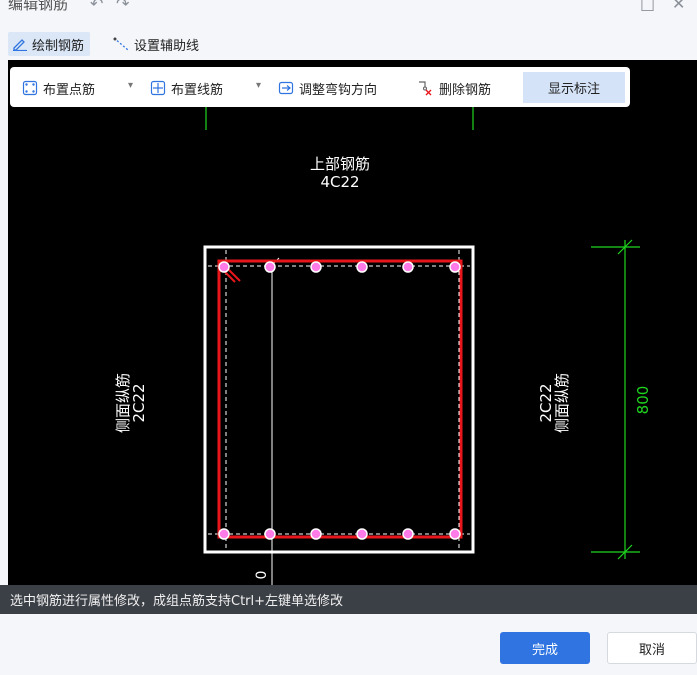 The height and width of the screenshot is (675, 697). Describe the element at coordinates (197, 90) in the screenshot. I see `place-line-rebar-label: 布置线筋` at that location.